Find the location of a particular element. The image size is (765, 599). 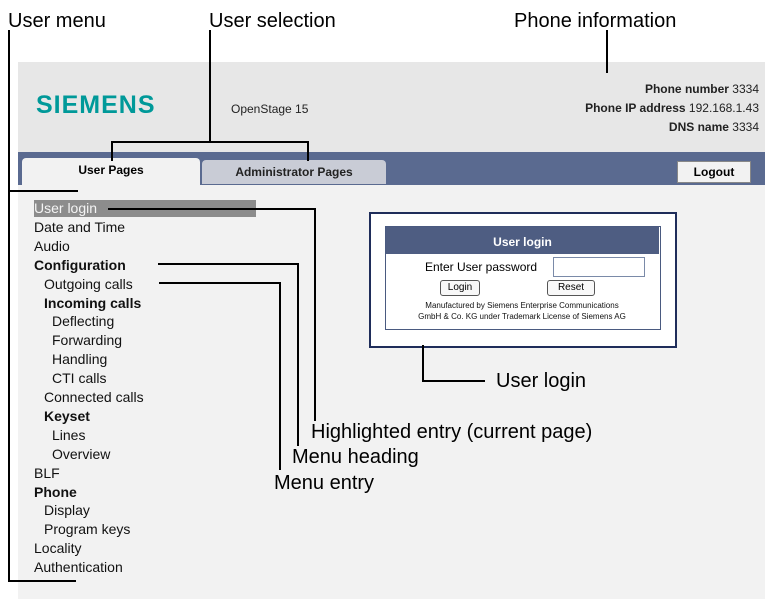

entry-line-h is located at coordinates (220, 283).